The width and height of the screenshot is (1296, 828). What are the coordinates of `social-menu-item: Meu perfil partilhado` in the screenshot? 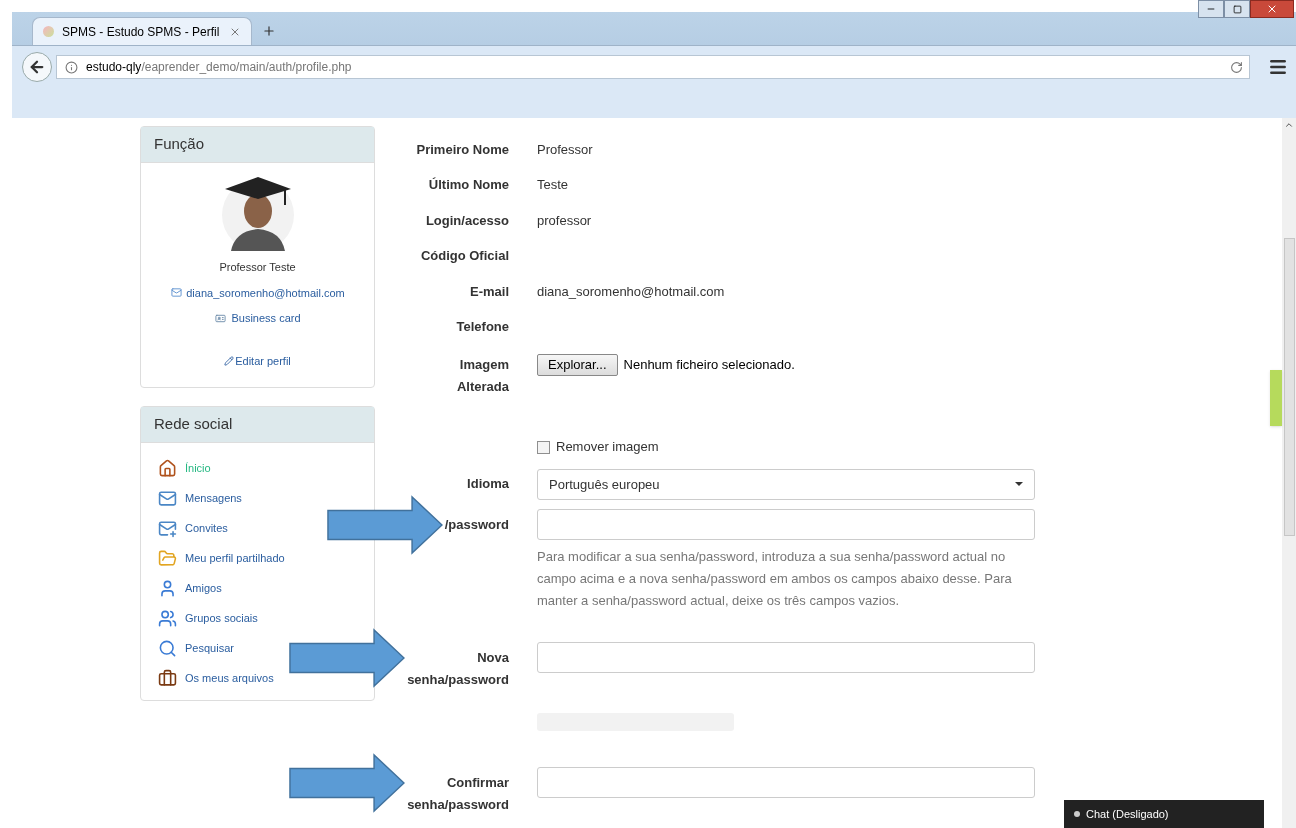 It's located at (221, 558).